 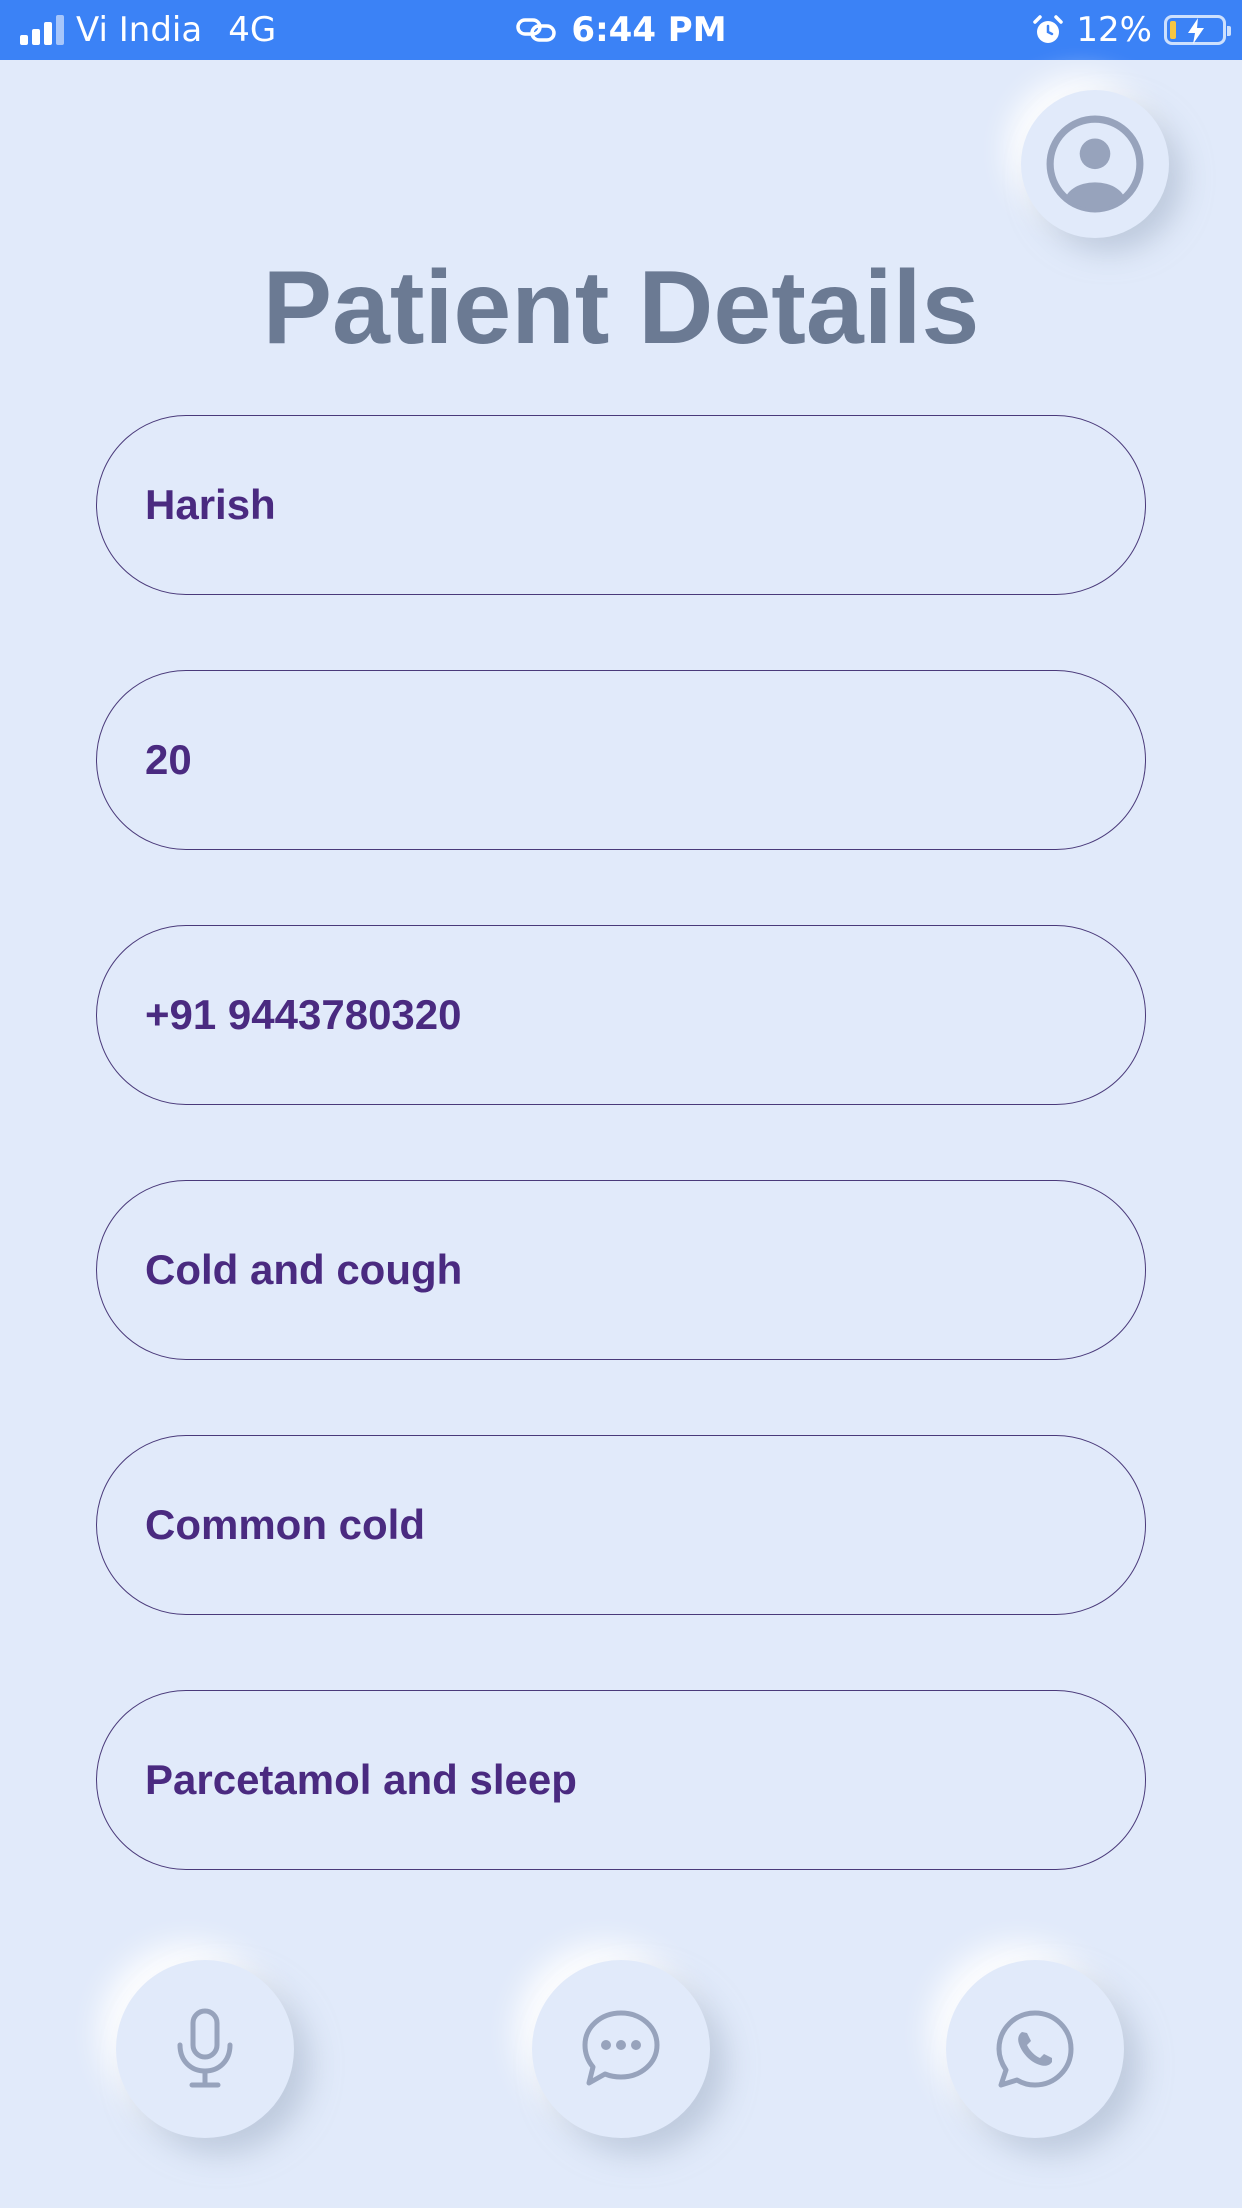 I want to click on field-value: 20, so click(x=168, y=759).